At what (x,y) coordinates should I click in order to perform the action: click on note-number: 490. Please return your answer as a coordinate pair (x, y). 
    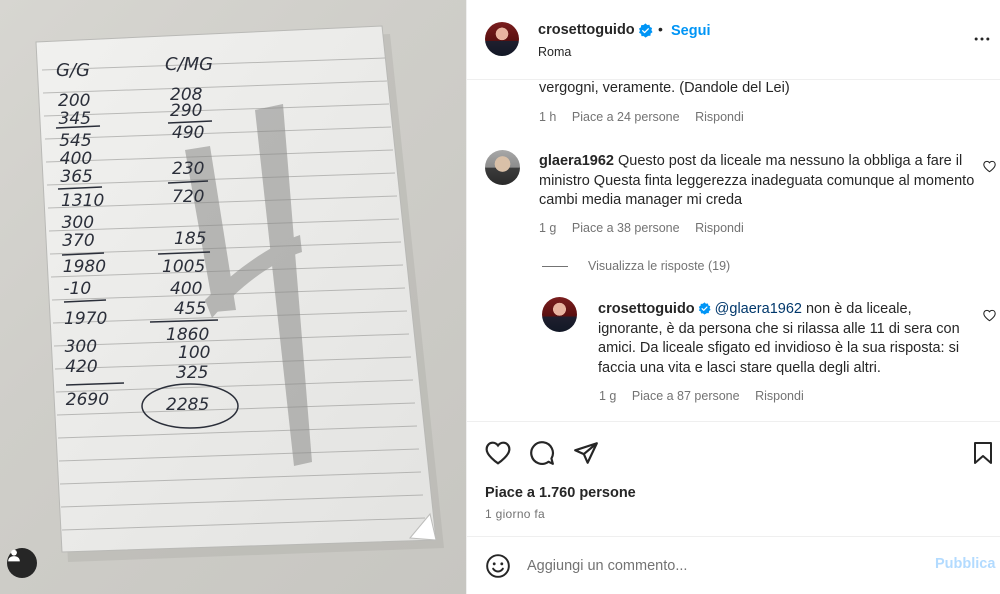
    Looking at the image, I should click on (188, 133).